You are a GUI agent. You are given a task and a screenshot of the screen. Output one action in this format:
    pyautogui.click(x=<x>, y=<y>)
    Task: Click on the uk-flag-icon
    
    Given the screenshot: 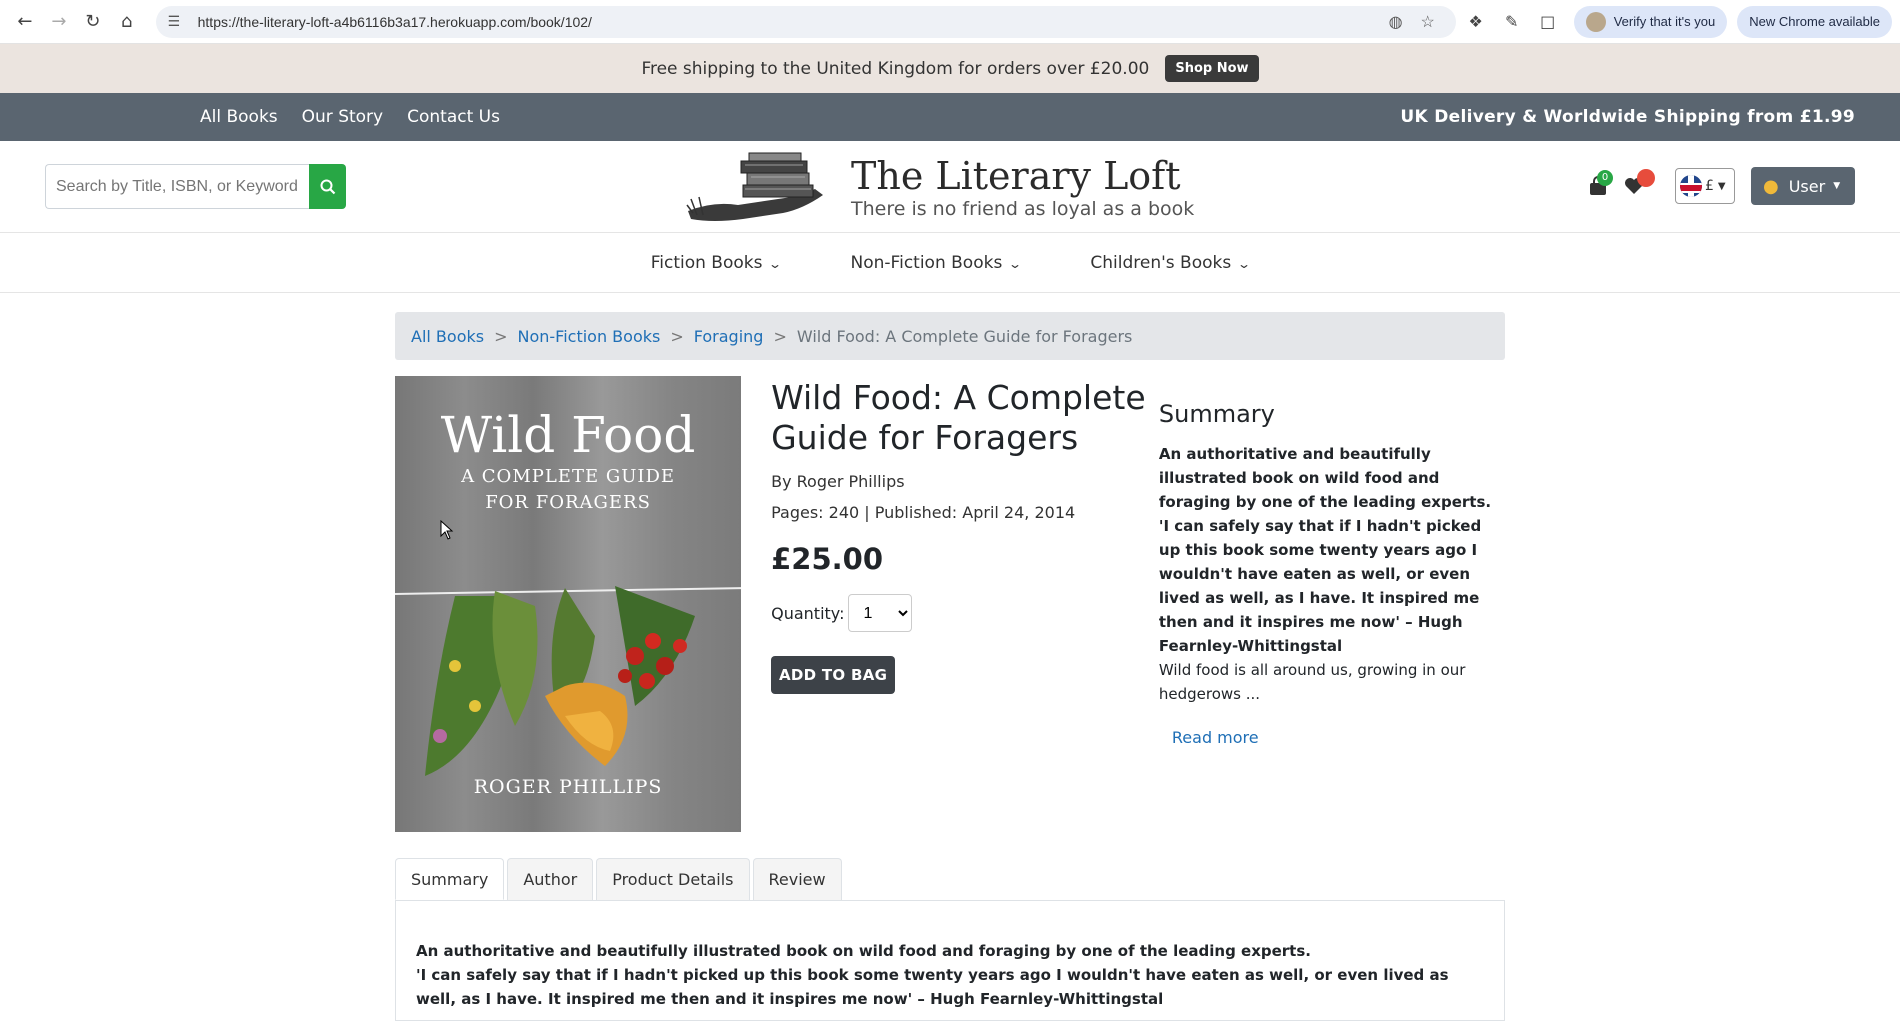 What is the action you would take?
    pyautogui.click(x=1691, y=186)
    